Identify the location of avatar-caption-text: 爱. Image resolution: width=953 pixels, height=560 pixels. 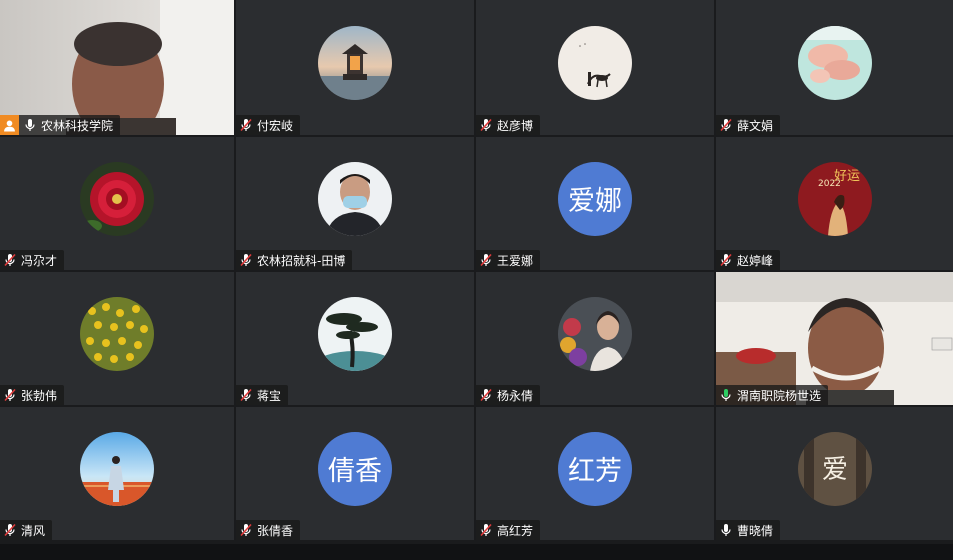
(835, 470).